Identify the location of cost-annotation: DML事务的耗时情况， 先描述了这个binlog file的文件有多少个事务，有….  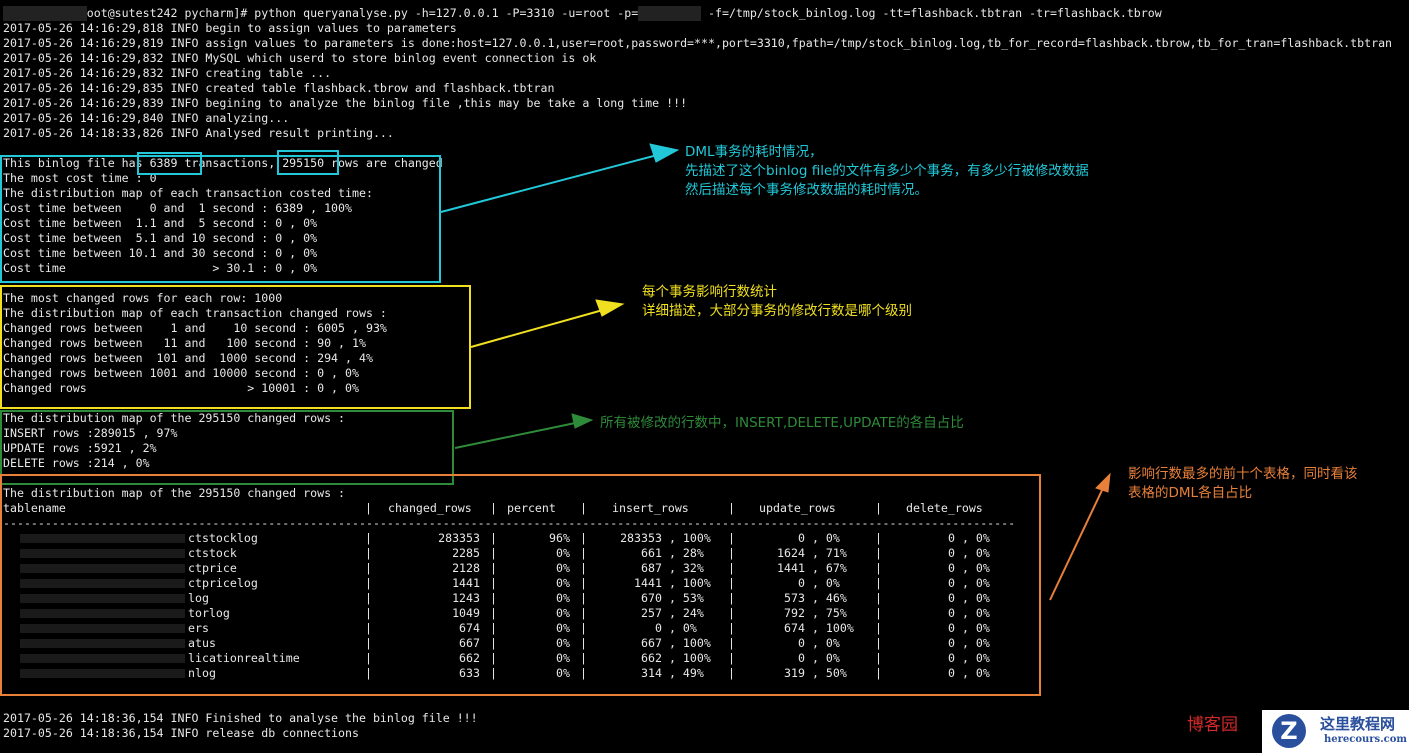
(887, 171).